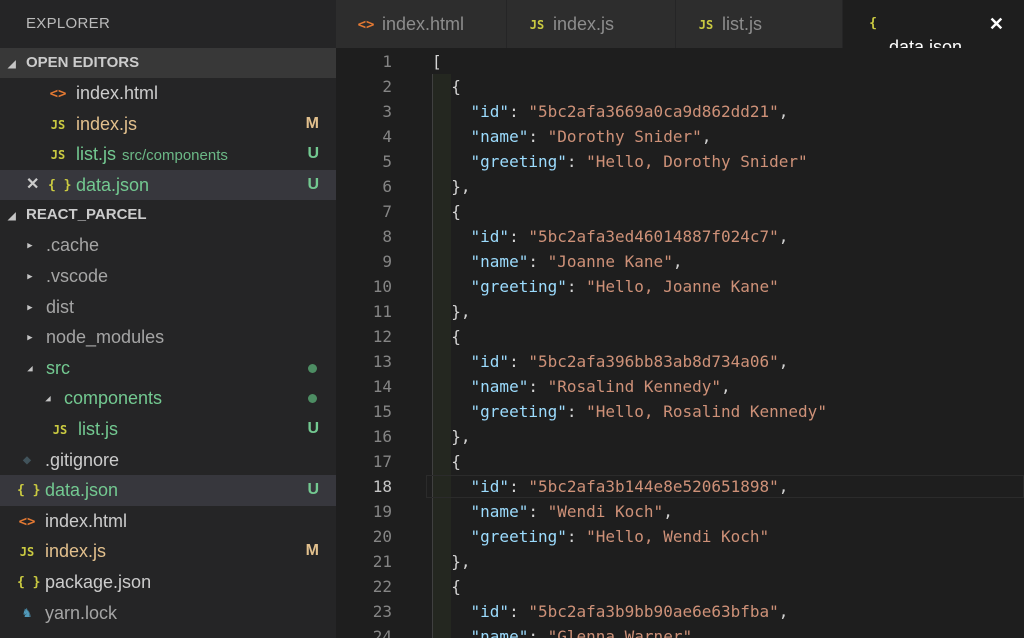 This screenshot has height=638, width=1024. What do you see at coordinates (387, 261) in the screenshot?
I see `line-number: 9` at bounding box center [387, 261].